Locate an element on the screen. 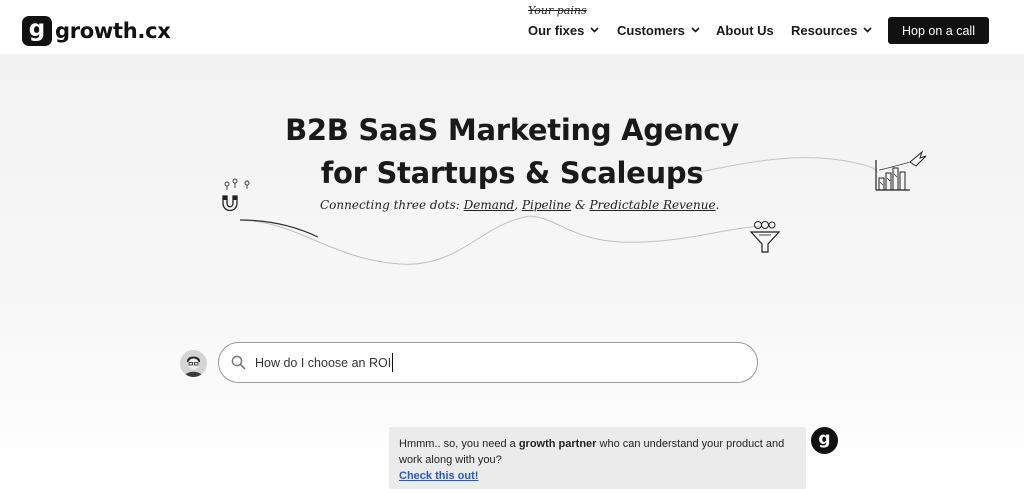 The width and height of the screenshot is (1024, 489). brand-name: growth.cx is located at coordinates (113, 31).